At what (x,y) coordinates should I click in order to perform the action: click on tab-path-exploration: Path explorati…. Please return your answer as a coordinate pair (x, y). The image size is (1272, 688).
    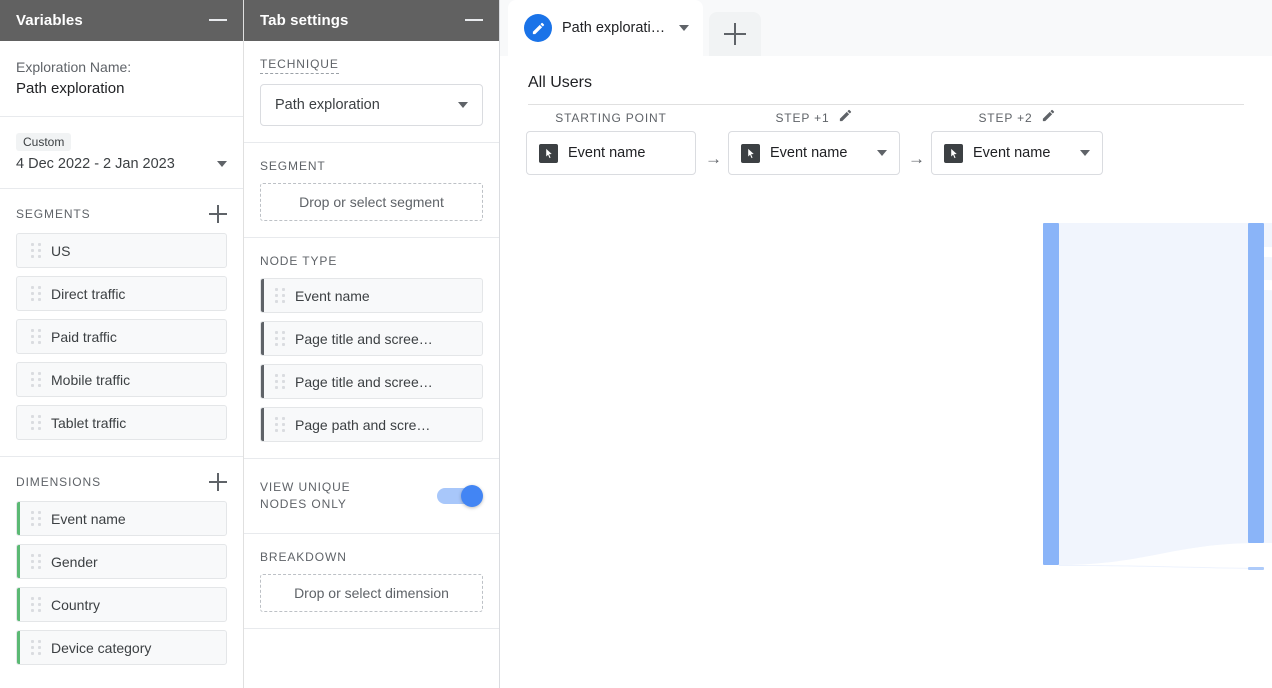
    Looking at the image, I should click on (606, 28).